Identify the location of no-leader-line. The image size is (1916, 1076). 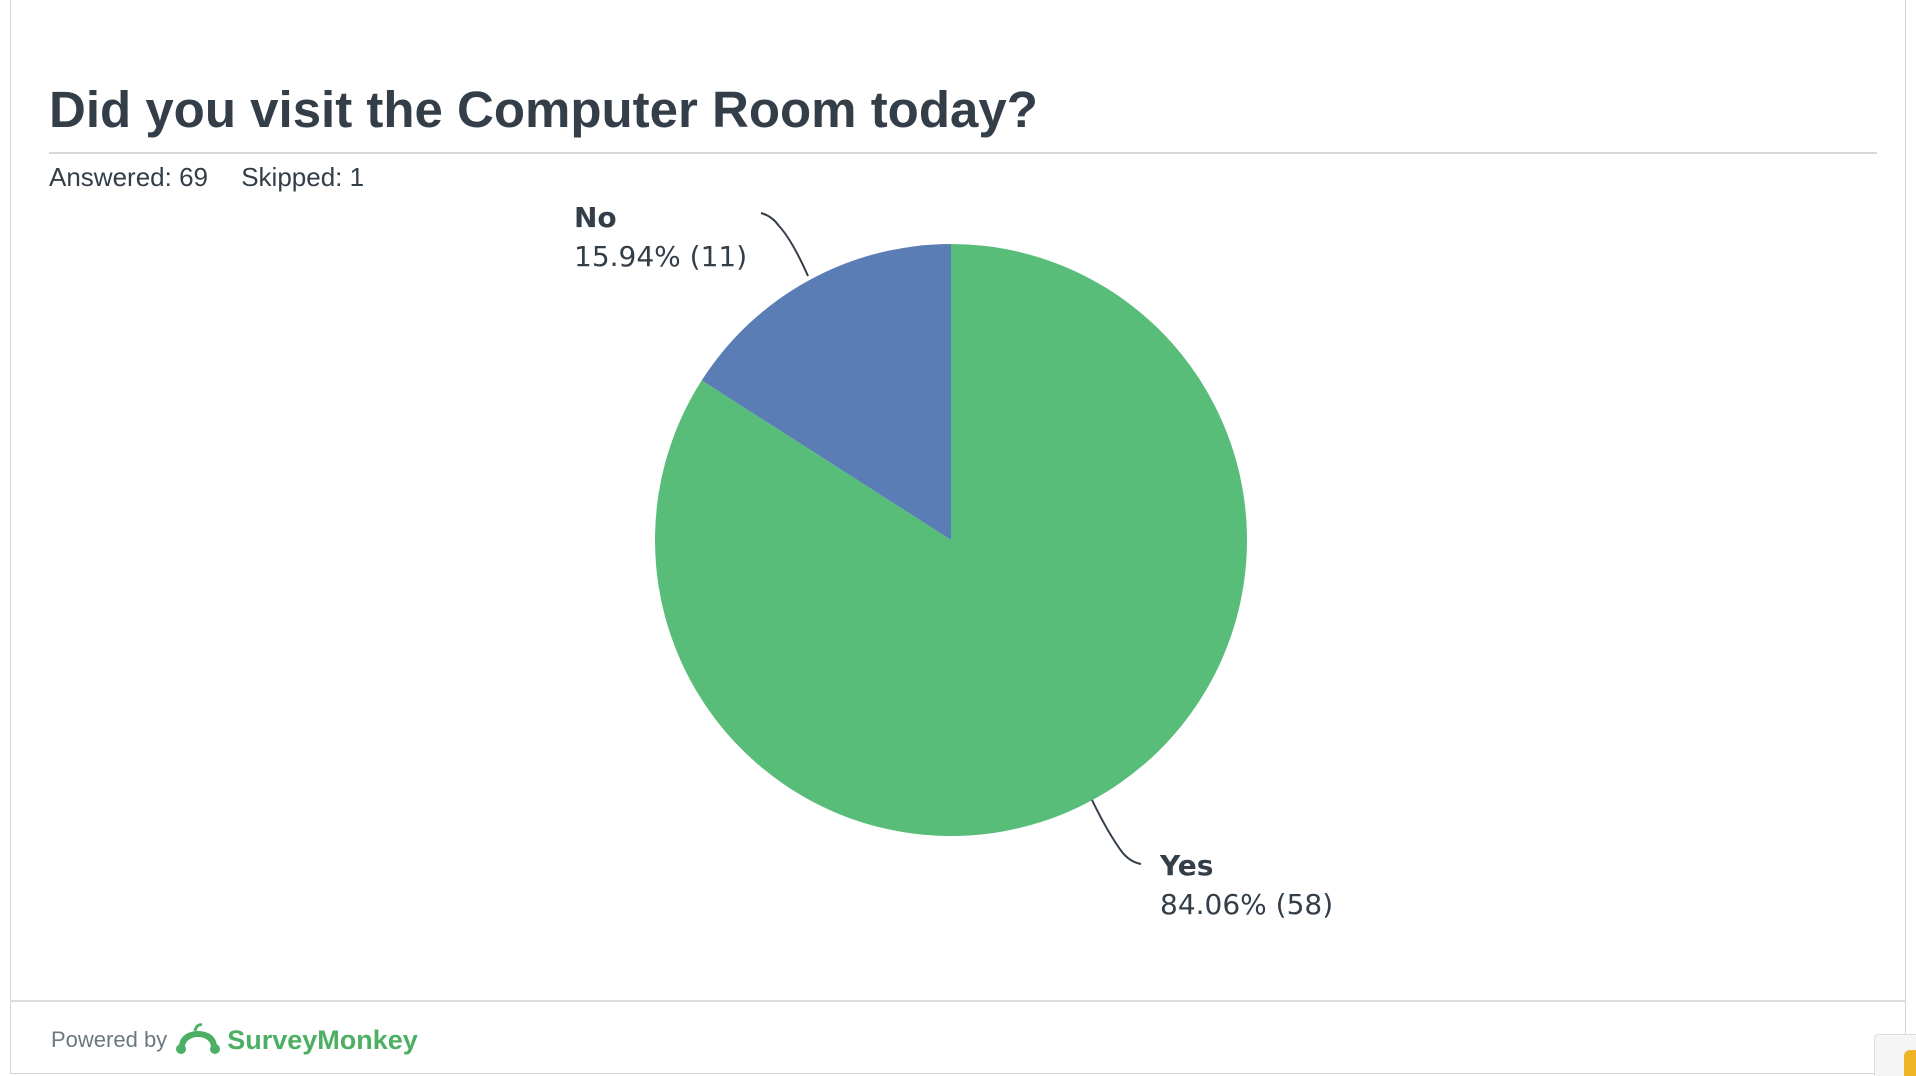
(784, 244).